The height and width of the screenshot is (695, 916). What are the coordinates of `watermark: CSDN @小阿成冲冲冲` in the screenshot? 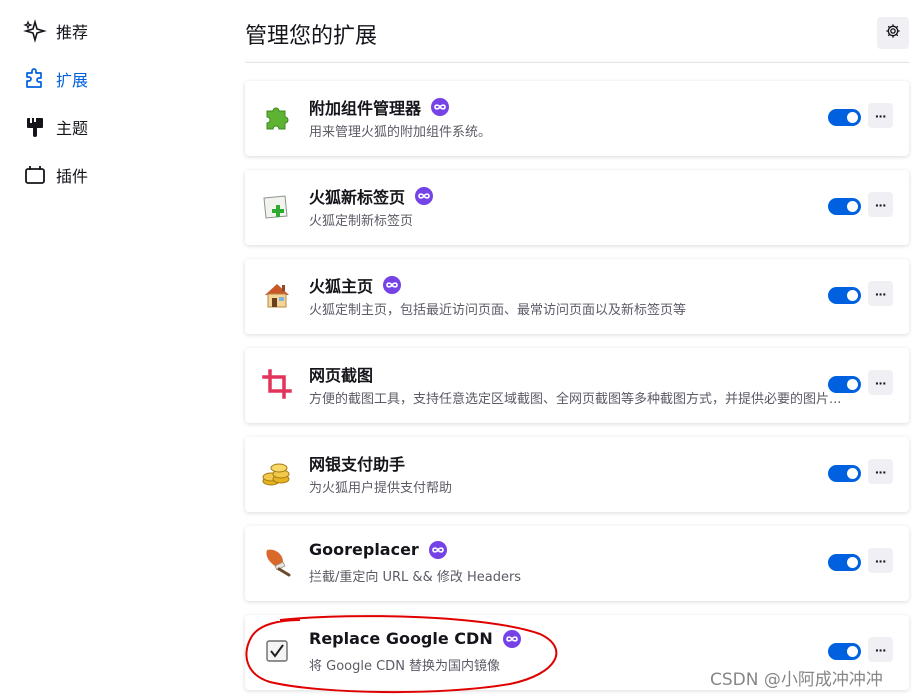 It's located at (796, 680).